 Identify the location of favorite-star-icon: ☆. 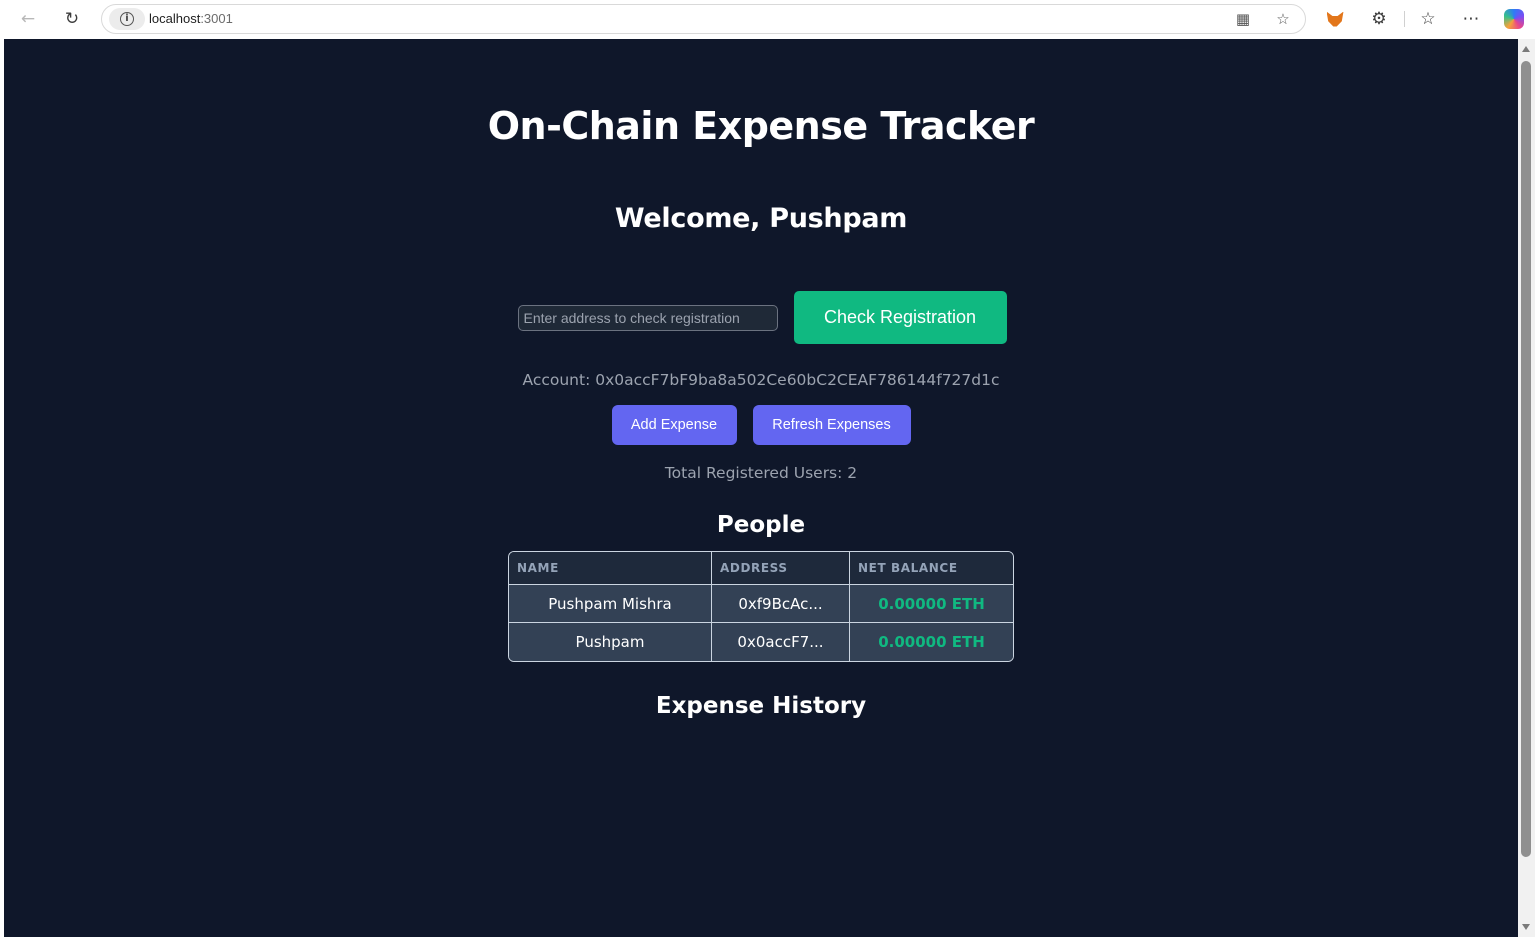
(1283, 19).